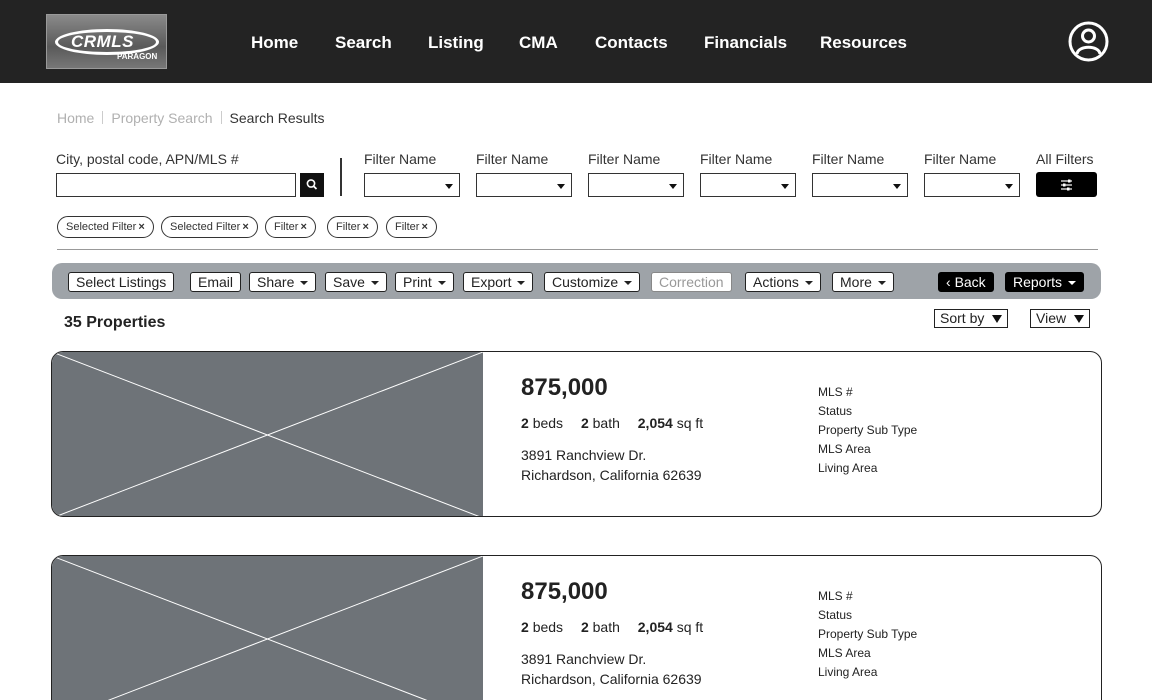  Describe the element at coordinates (863, 43) in the screenshot. I see `nav-resources: Resources` at that location.